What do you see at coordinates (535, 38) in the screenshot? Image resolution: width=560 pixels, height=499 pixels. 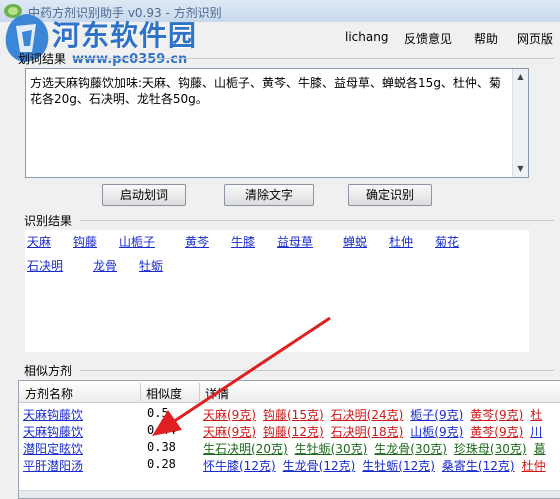 I see `menu-web-version: 网页版` at bounding box center [535, 38].